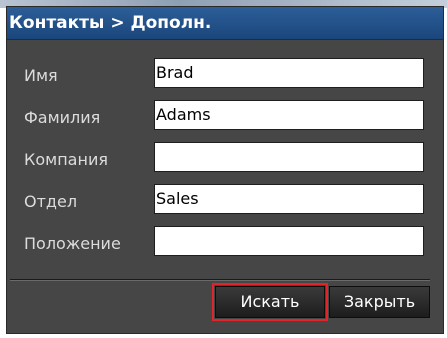 The height and width of the screenshot is (338, 447). What do you see at coordinates (270, 302) in the screenshot?
I see `search-button: Искать` at bounding box center [270, 302].